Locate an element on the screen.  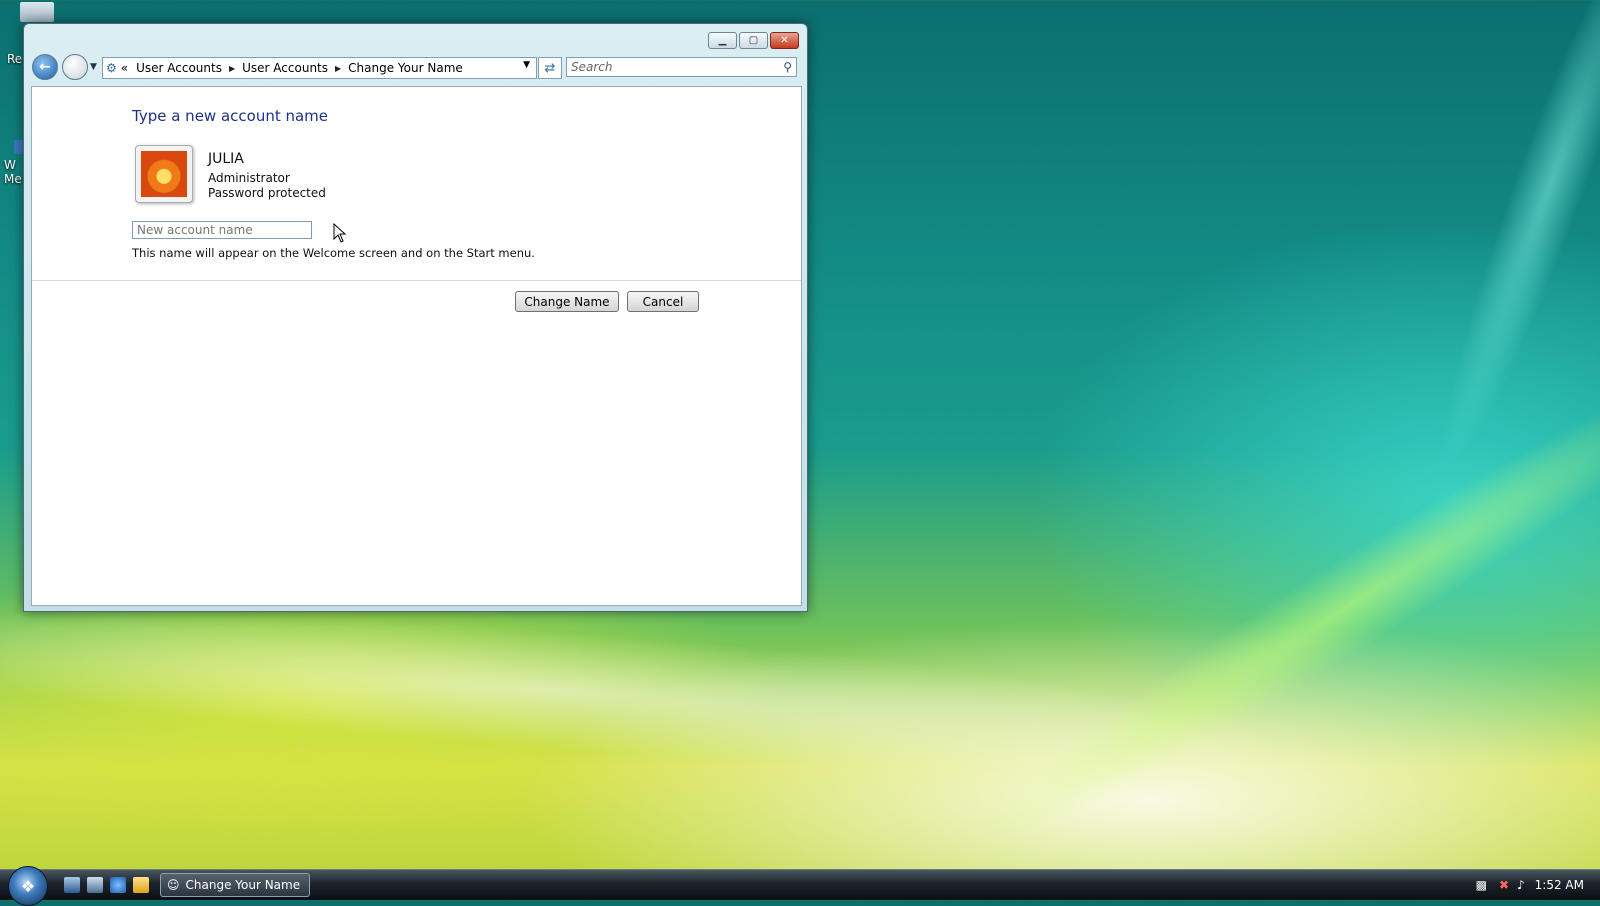
network-status-icon: ▩ is located at coordinates (1481, 885).